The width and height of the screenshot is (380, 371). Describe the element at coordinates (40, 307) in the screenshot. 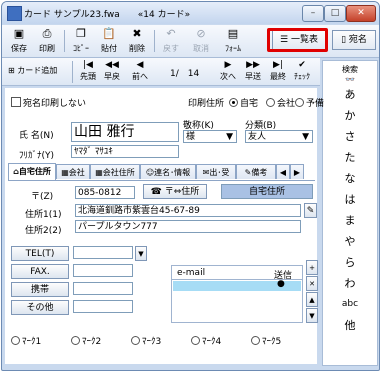

I see `other-button: その他` at that location.